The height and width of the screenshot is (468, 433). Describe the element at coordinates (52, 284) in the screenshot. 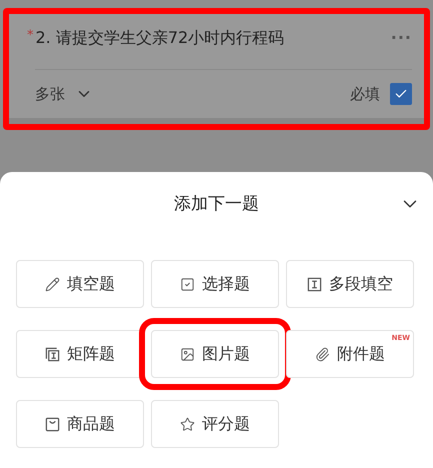

I see `pencil-icon` at that location.